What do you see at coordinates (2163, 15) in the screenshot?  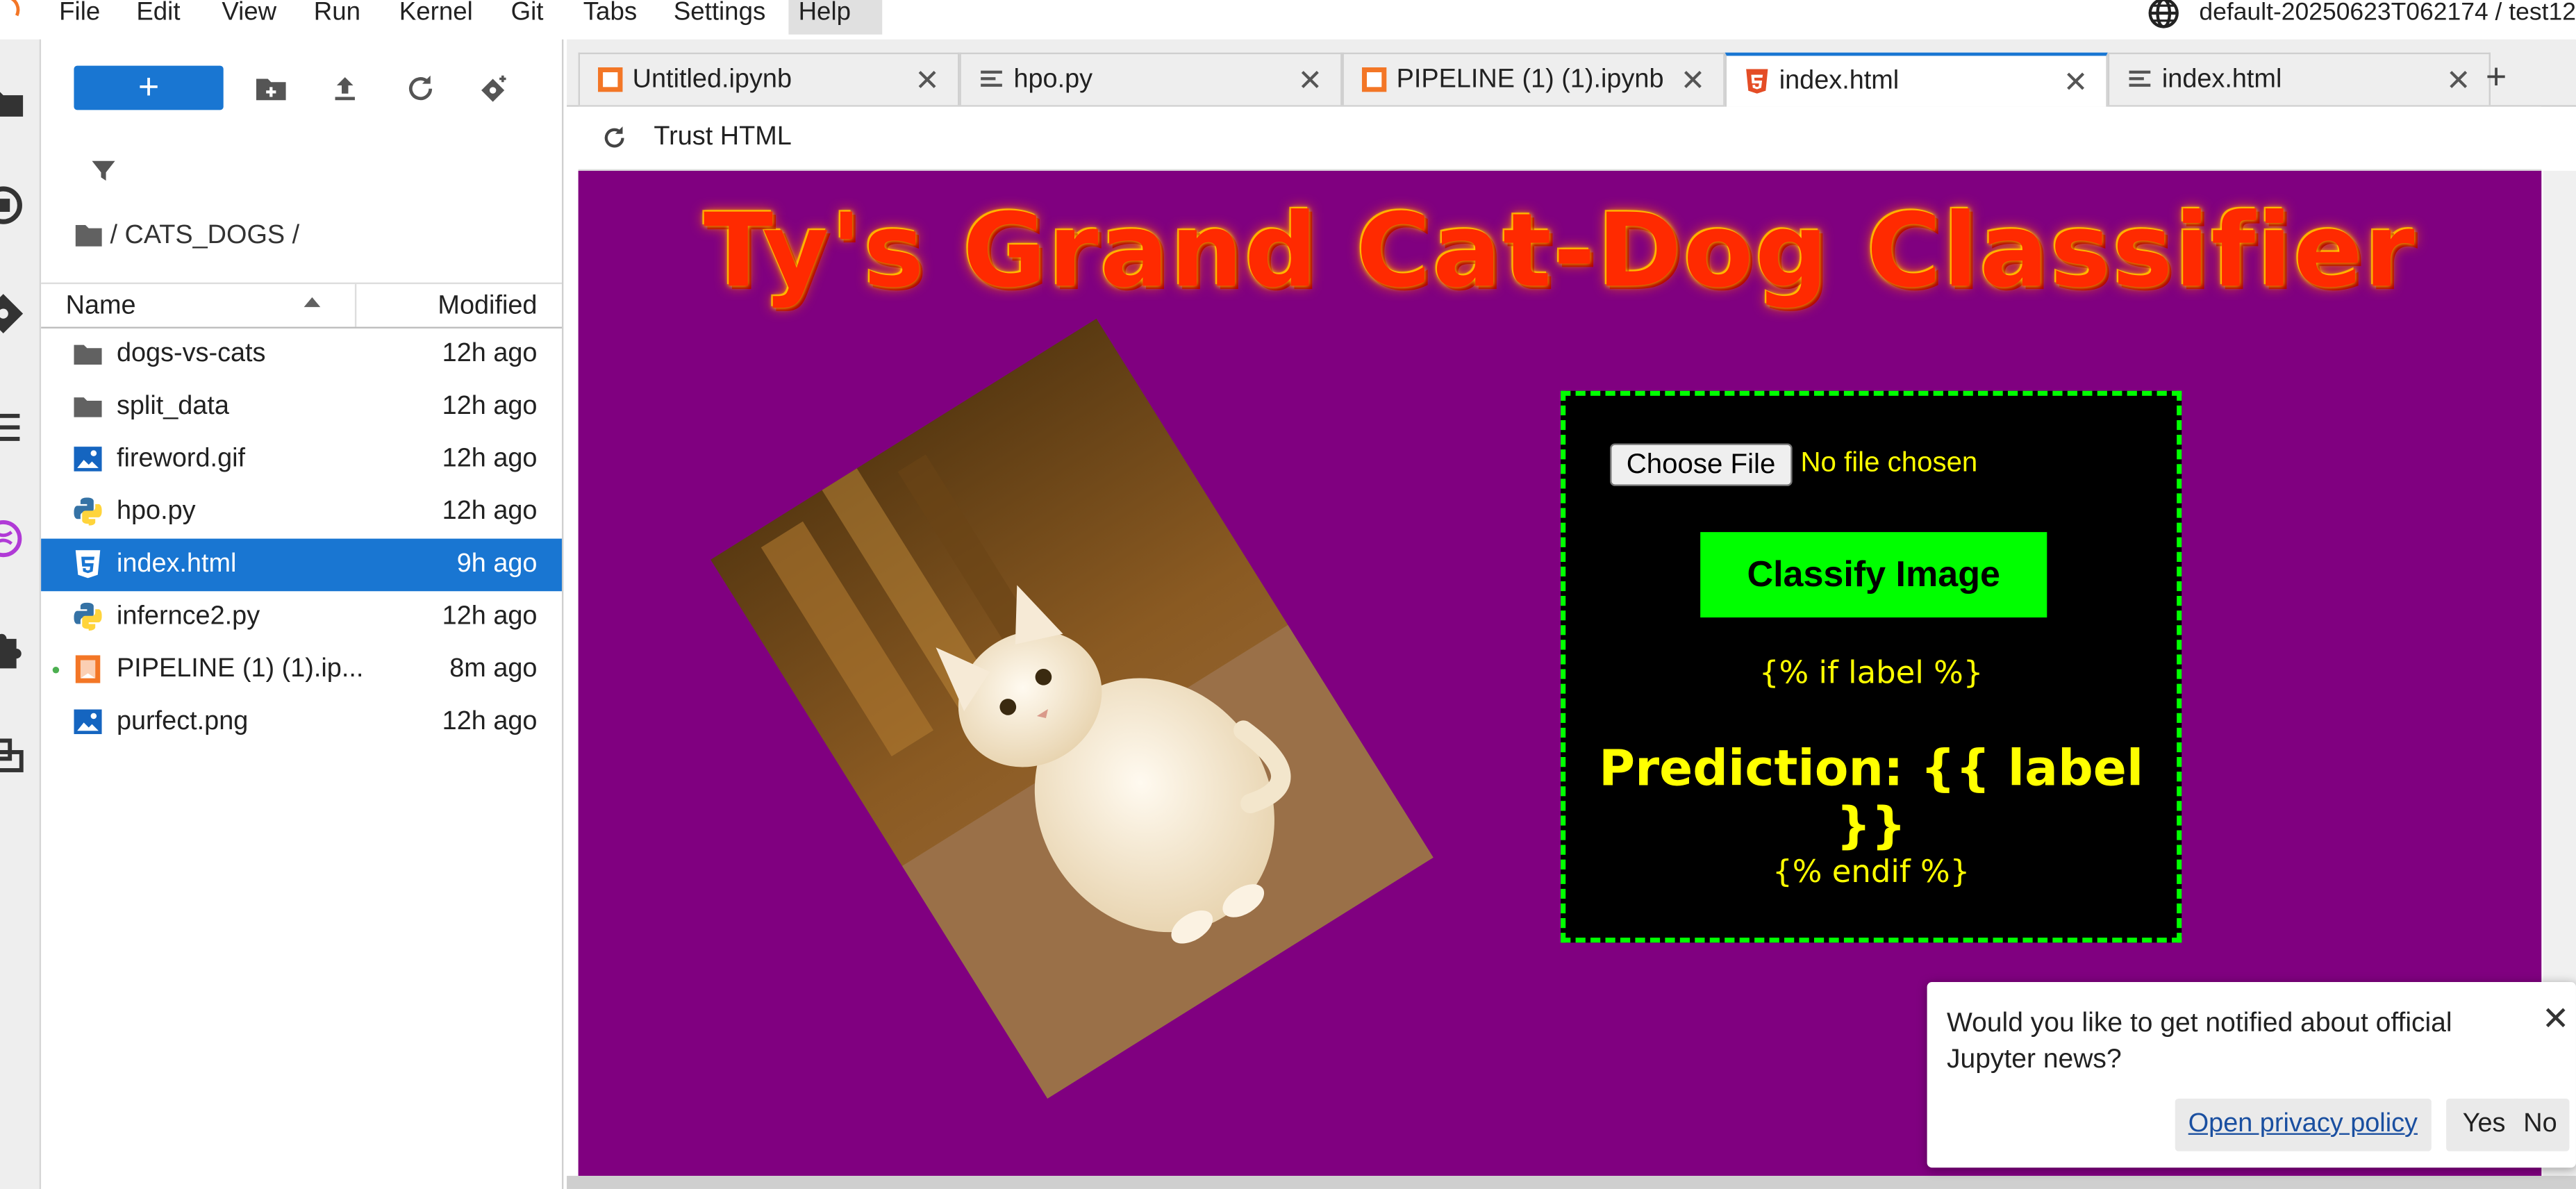 I see `globe-icon` at bounding box center [2163, 15].